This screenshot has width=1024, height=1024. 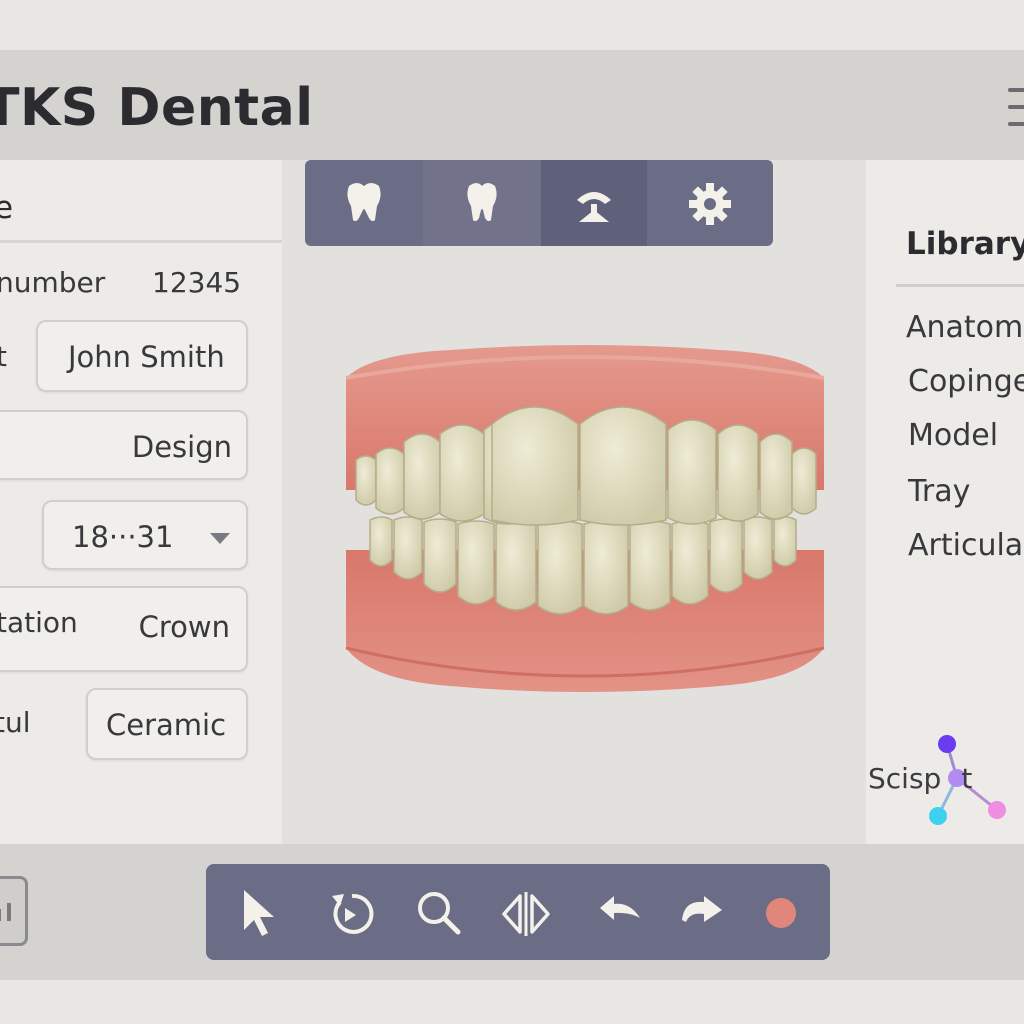 I want to click on patient-name-field: John Smith, so click(x=142, y=356).